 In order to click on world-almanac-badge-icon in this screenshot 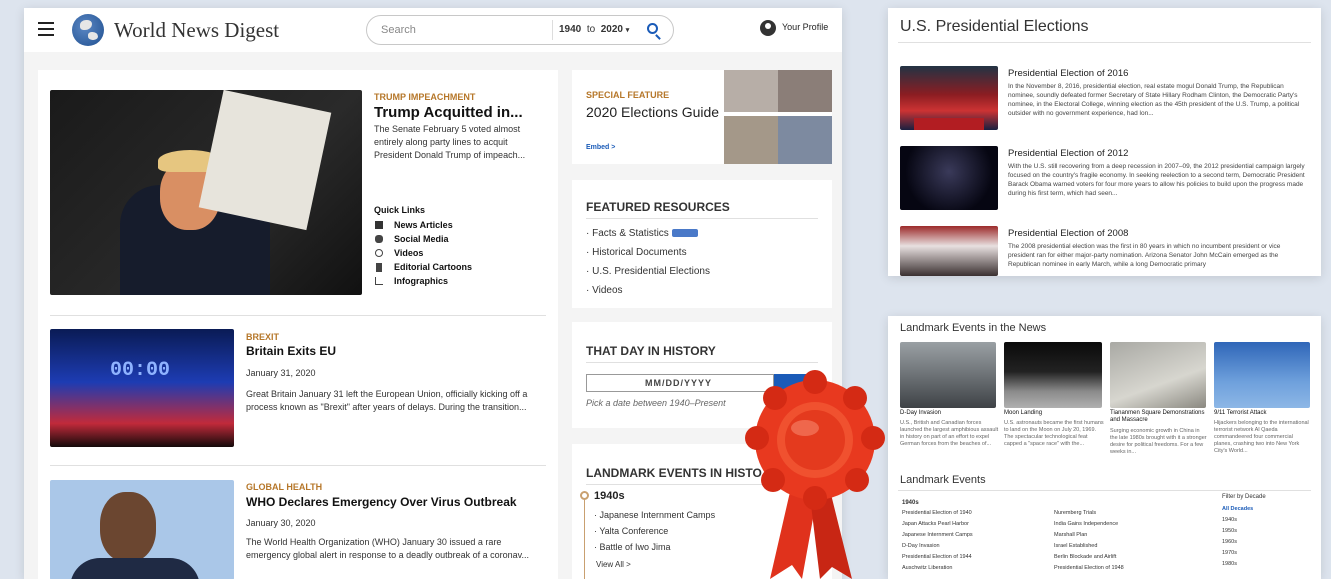, I will do `click(684, 233)`.